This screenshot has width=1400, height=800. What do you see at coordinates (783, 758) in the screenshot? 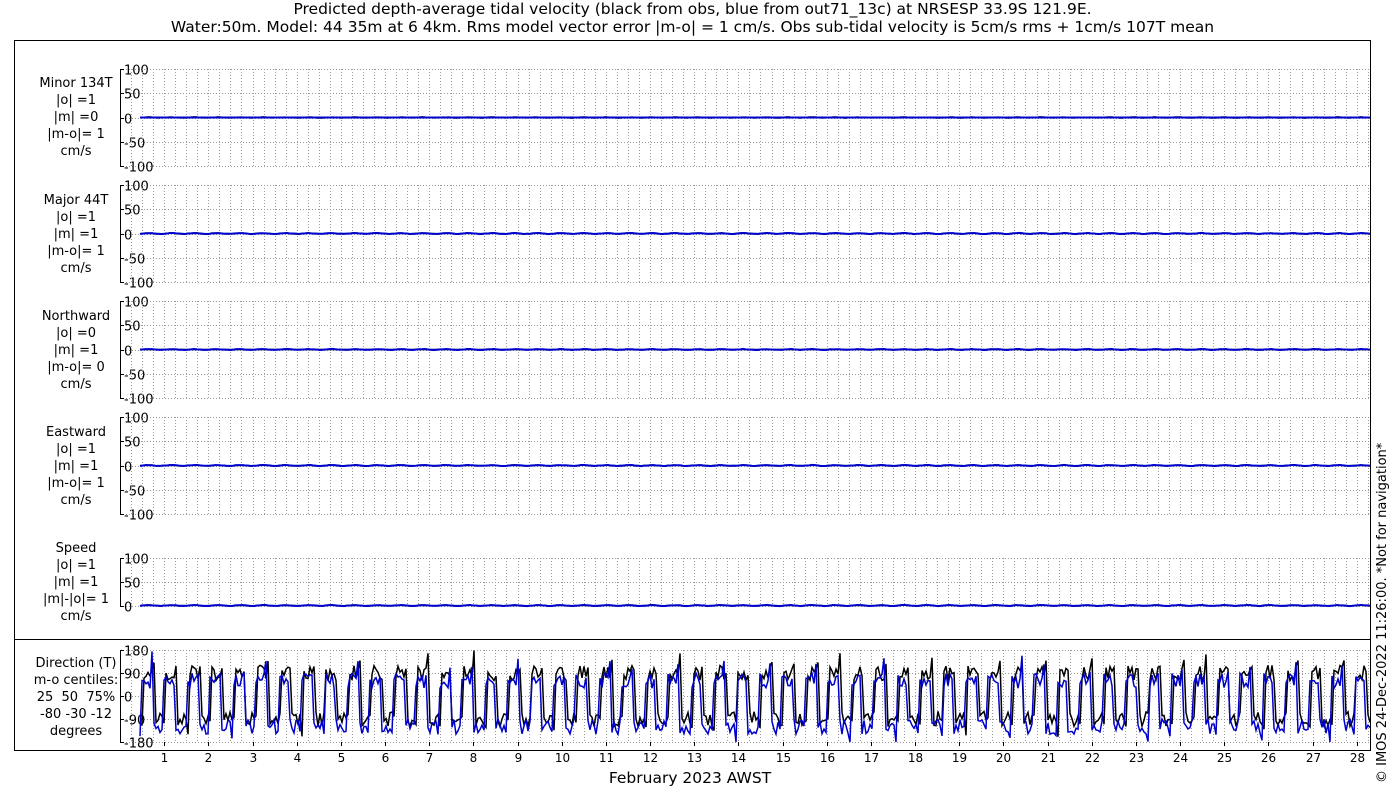
I see `x-tick-label: 15` at bounding box center [783, 758].